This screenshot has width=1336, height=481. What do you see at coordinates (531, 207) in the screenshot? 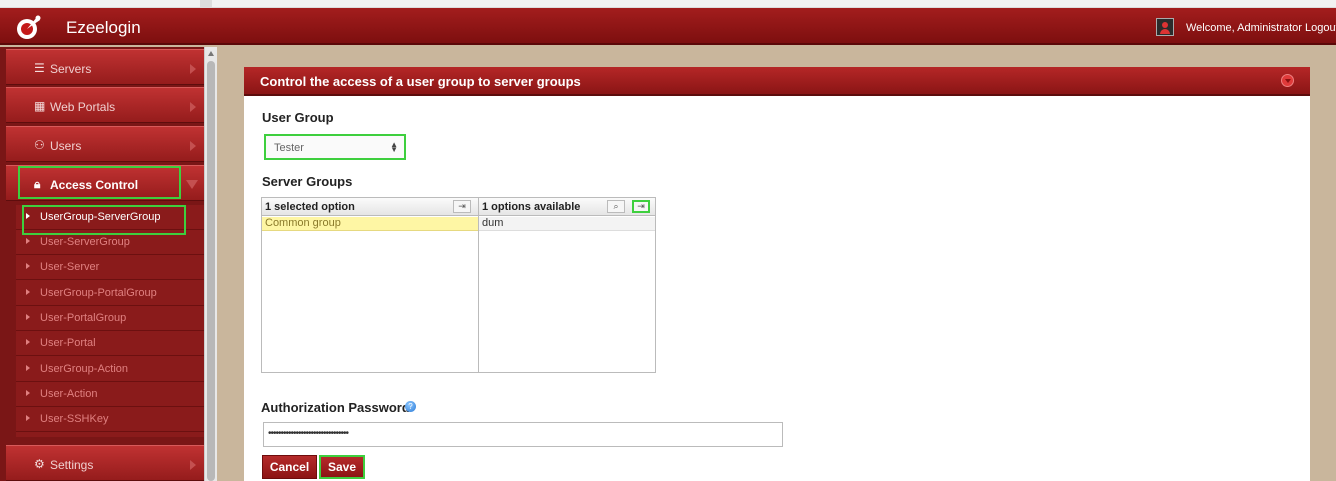
I see `available-count-text: 1 options available` at bounding box center [531, 207].